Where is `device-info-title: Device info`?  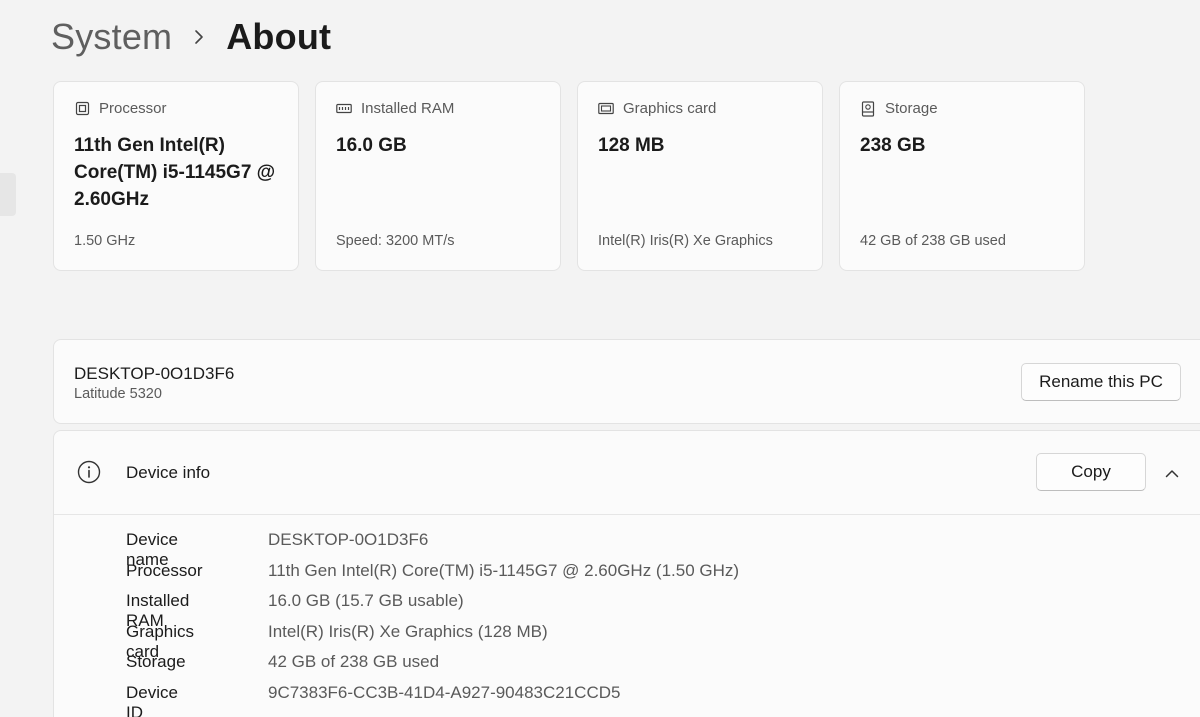 device-info-title: Device info is located at coordinates (168, 472).